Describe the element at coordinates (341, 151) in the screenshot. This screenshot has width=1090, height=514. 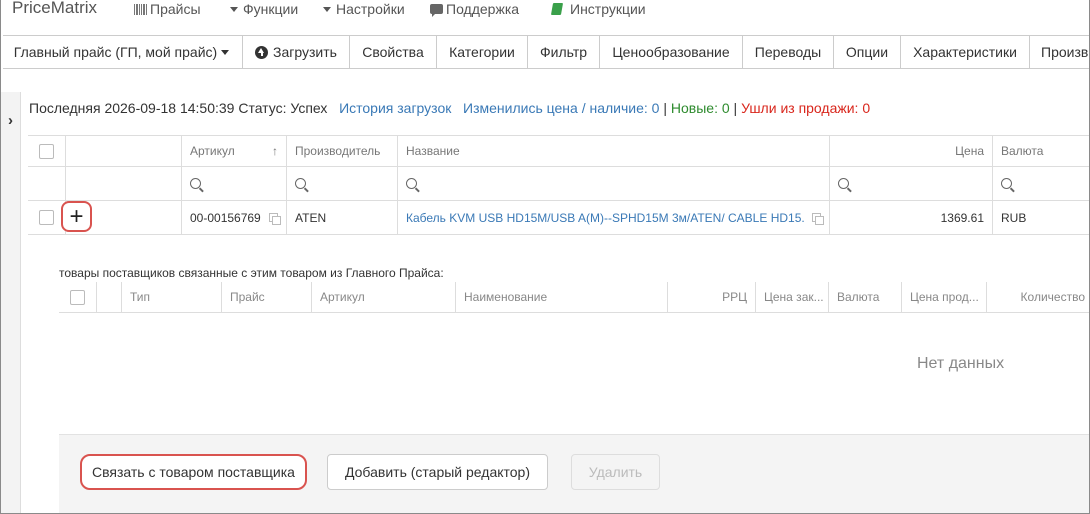
I see `column-header-manufacturer: Производитель` at that location.